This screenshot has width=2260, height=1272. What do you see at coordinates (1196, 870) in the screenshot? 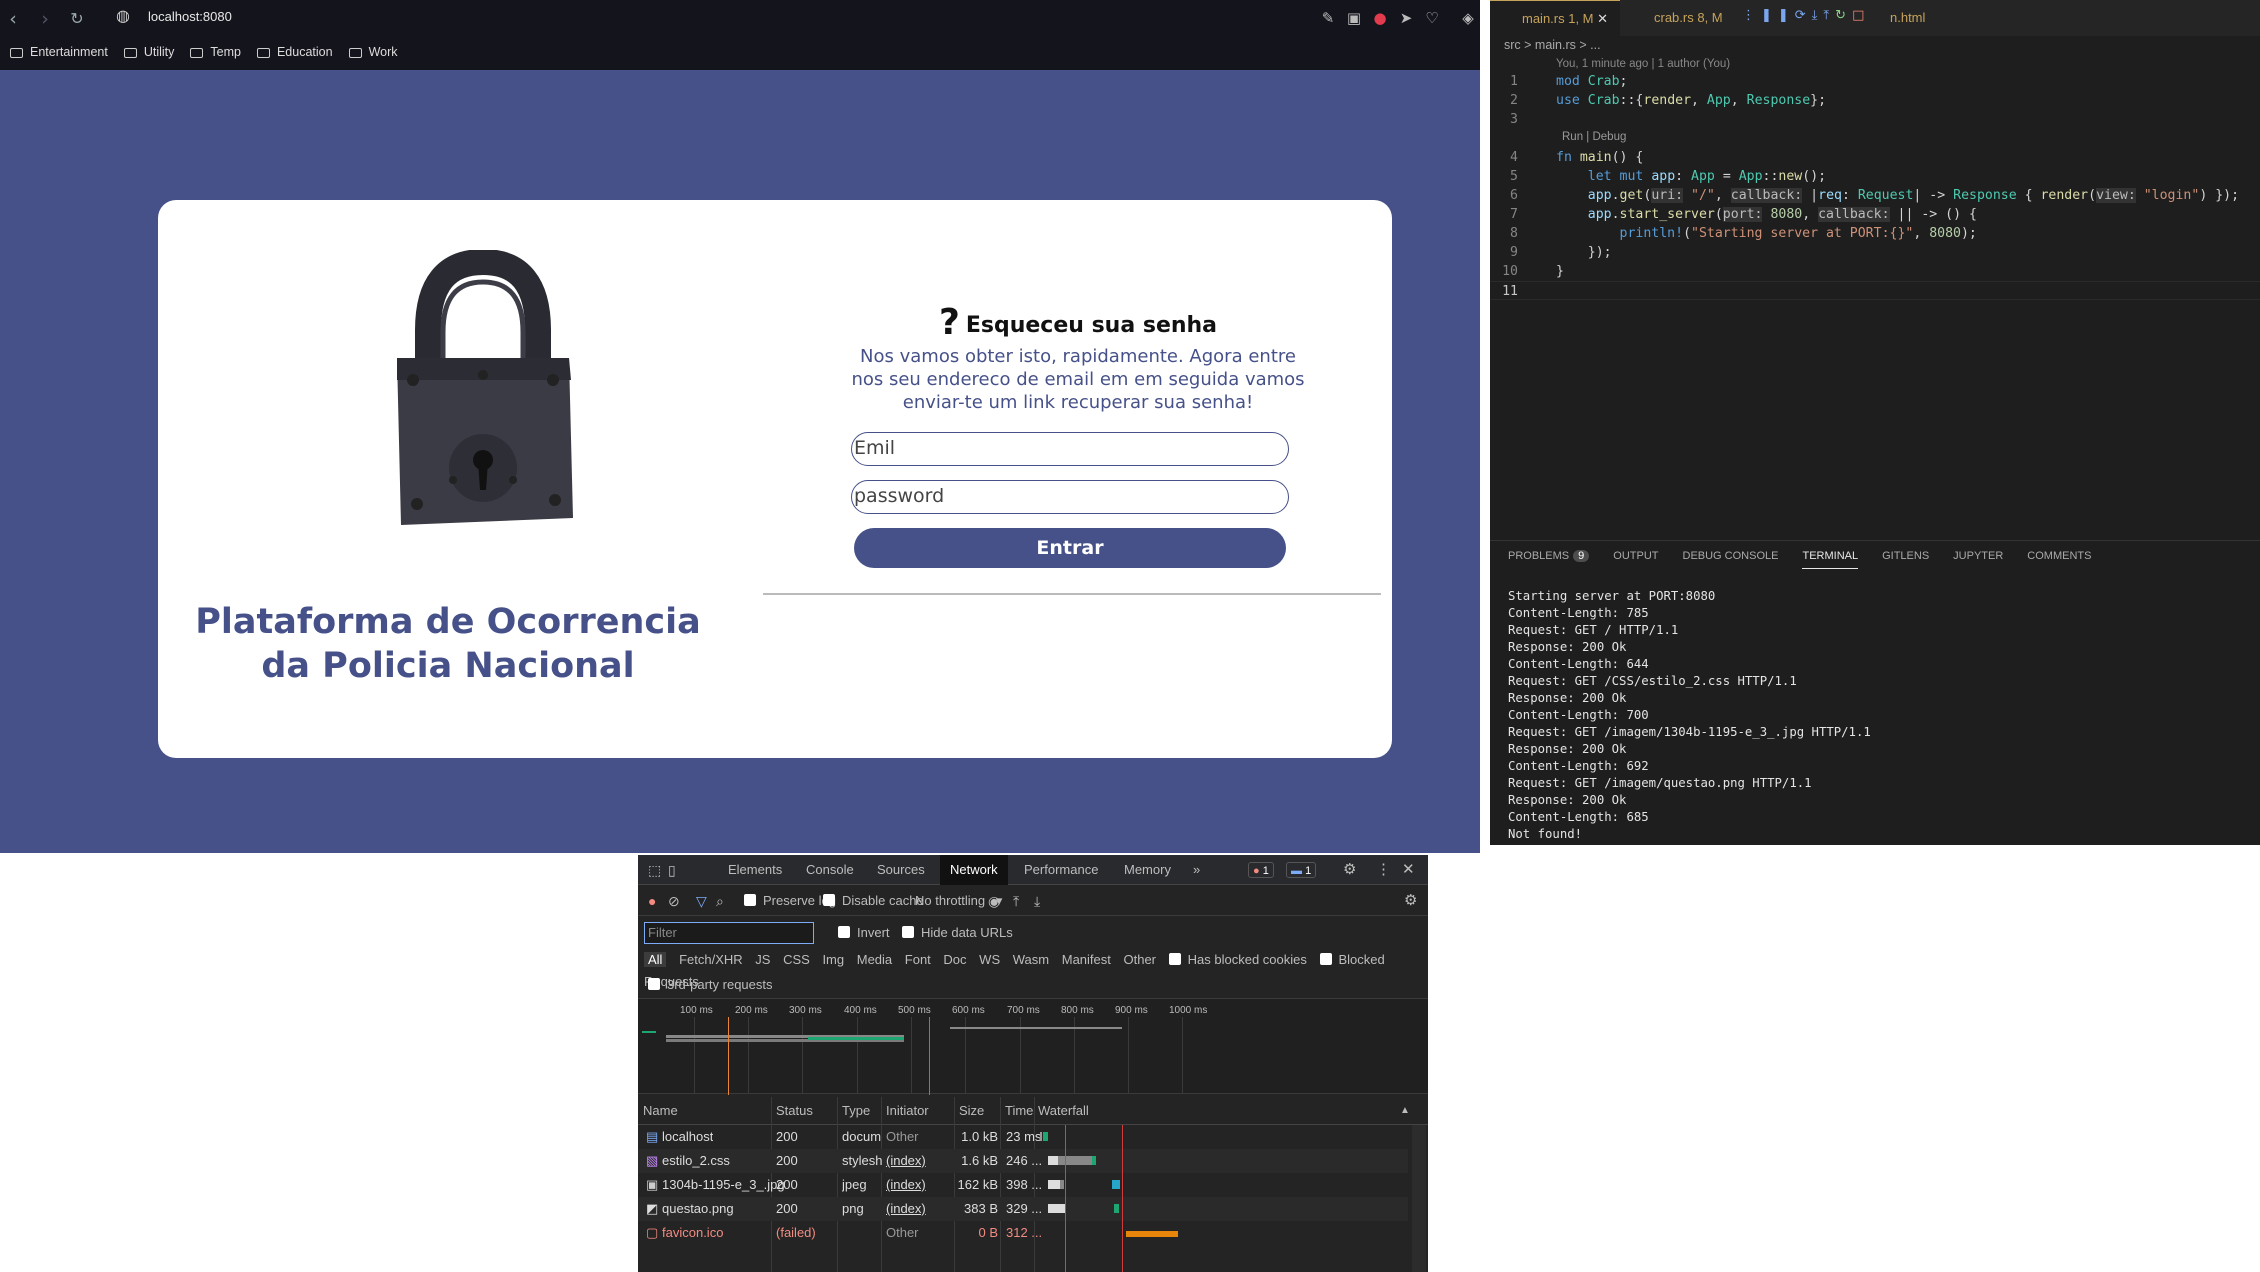
I see `more-tabs-icon: »` at bounding box center [1196, 870].